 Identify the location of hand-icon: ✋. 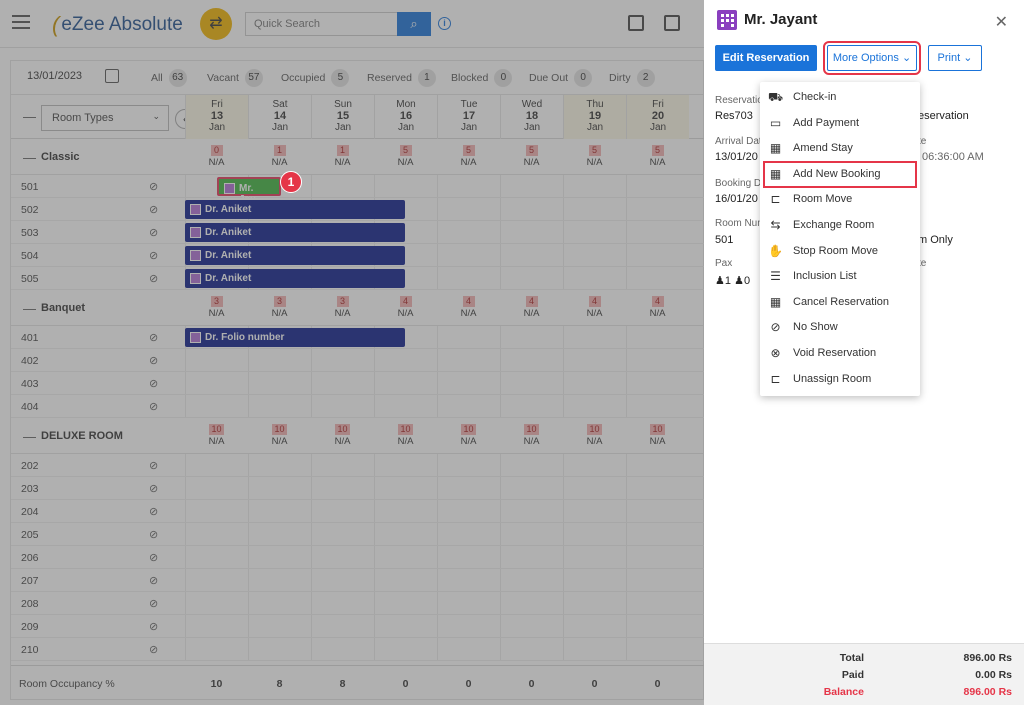
(775, 250).